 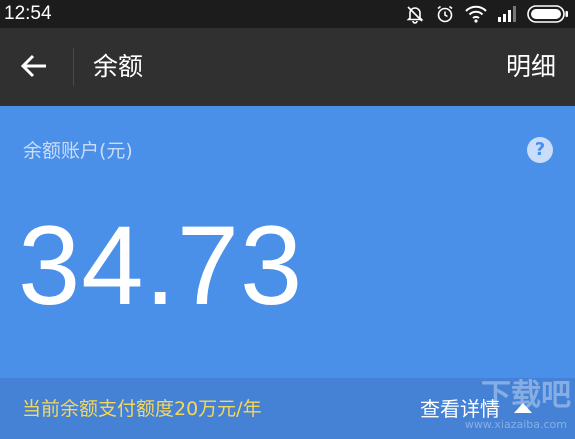 What do you see at coordinates (118, 66) in the screenshot?
I see `page-title: 余额` at bounding box center [118, 66].